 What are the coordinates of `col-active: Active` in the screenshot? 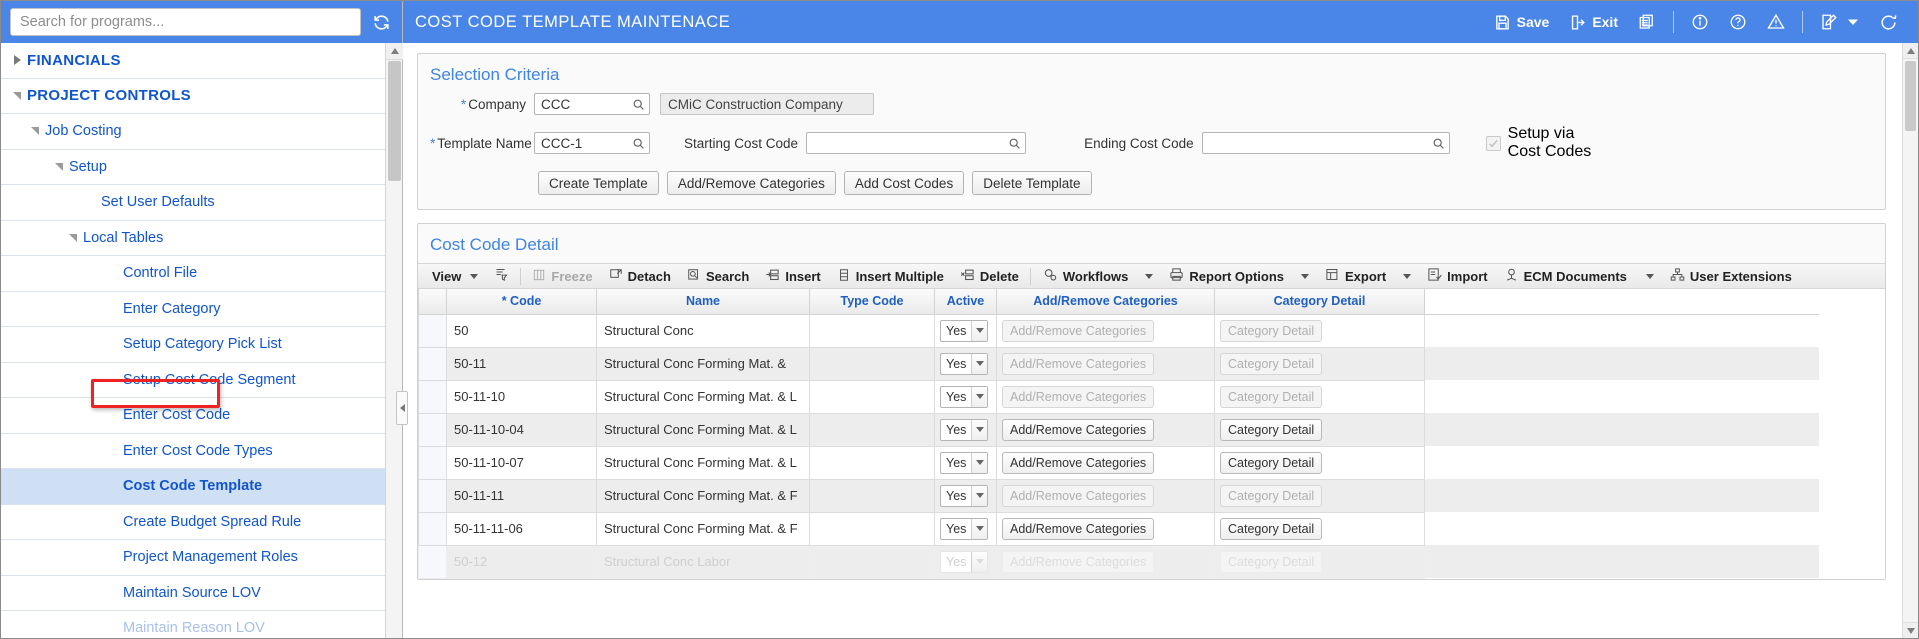 It's located at (965, 302).